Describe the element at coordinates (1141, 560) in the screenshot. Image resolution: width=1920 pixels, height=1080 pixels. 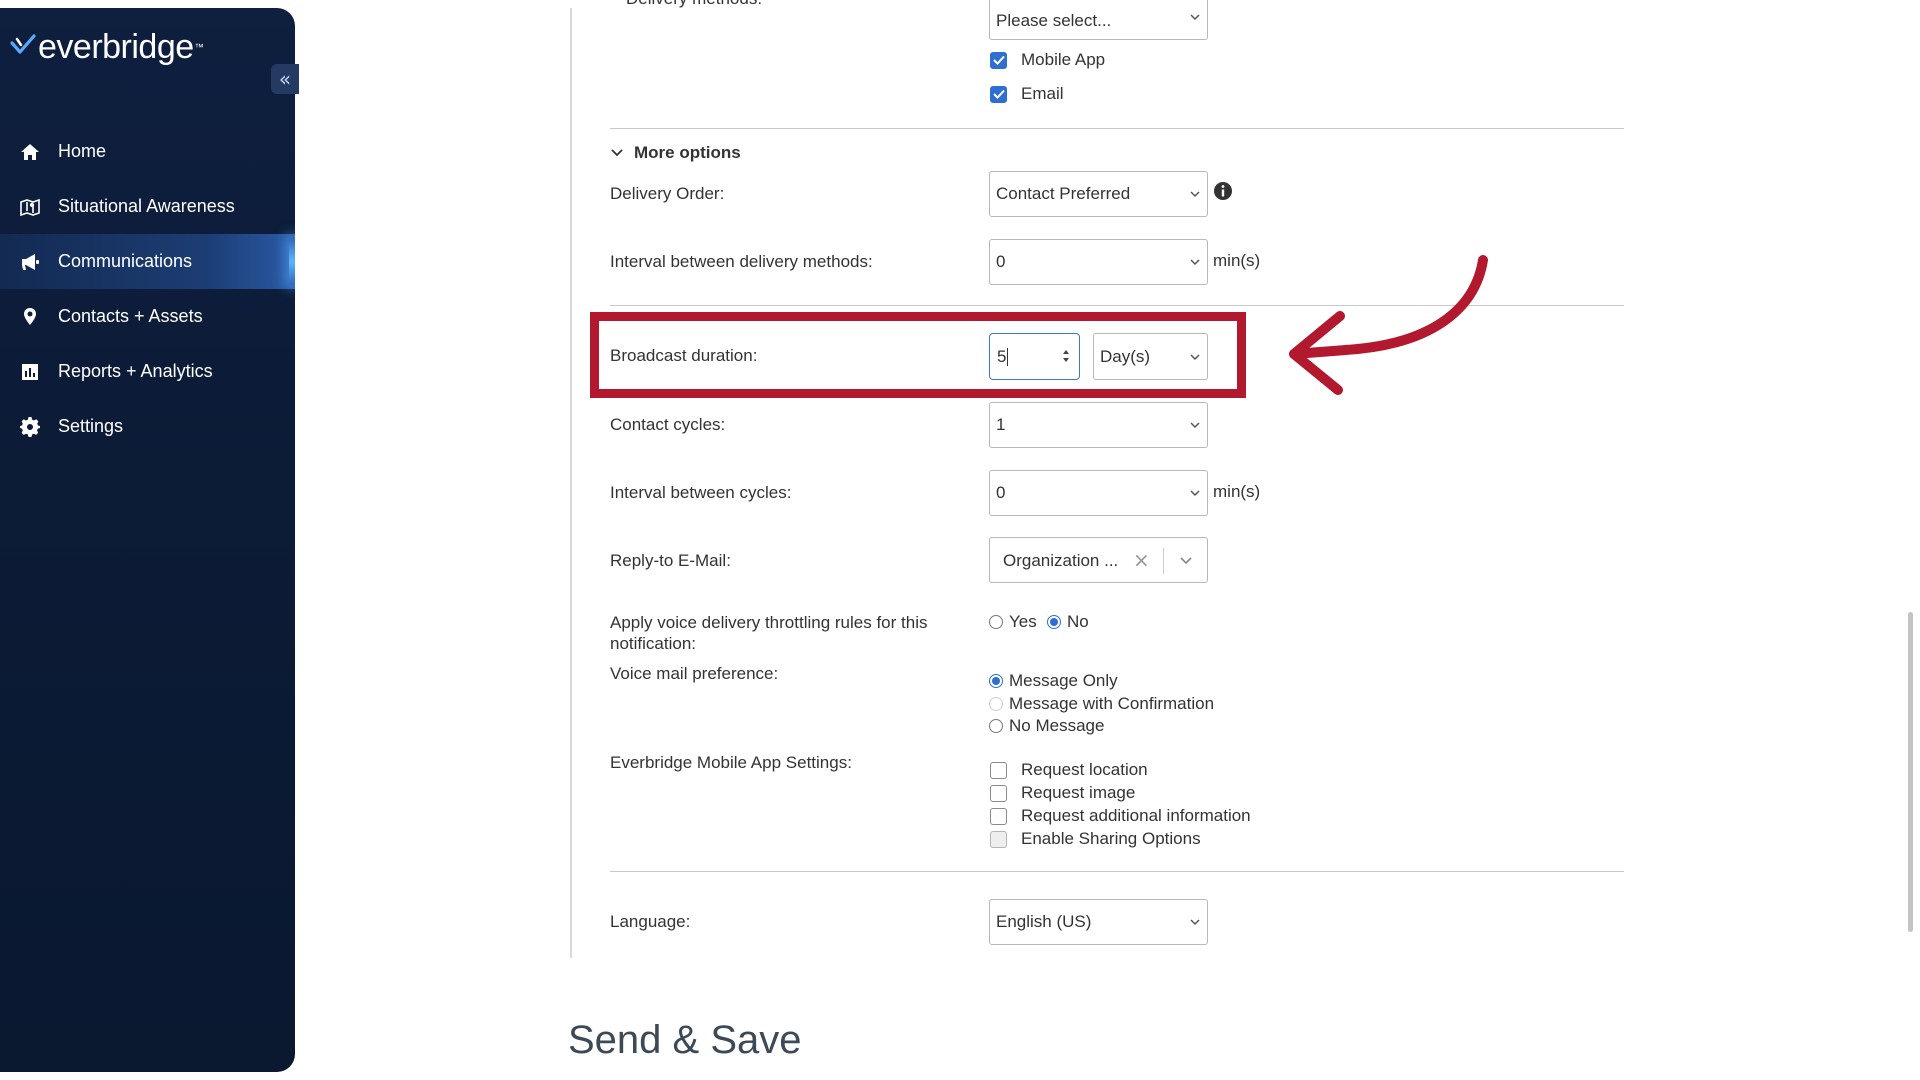
I see `clear-icon: ×` at that location.